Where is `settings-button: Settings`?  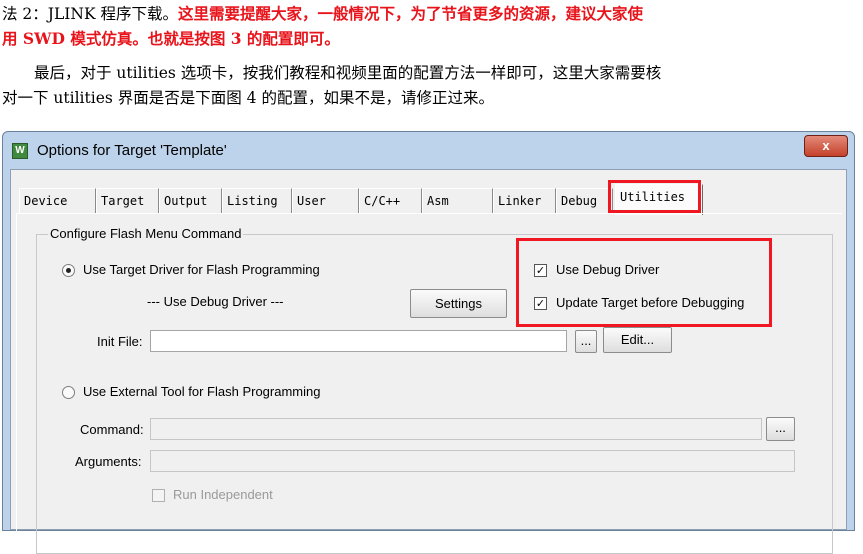 settings-button: Settings is located at coordinates (458, 303).